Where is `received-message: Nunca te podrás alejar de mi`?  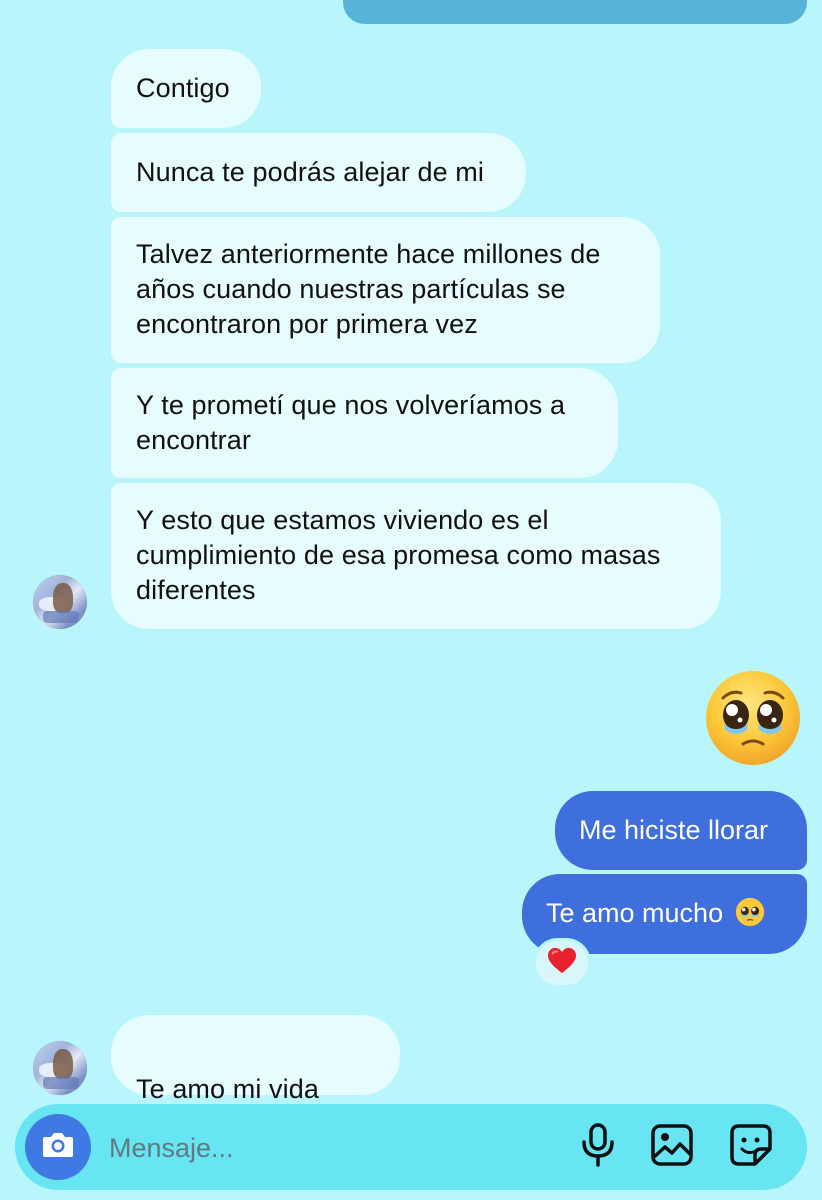 received-message: Nunca te podrás alejar de mi is located at coordinates (318, 172).